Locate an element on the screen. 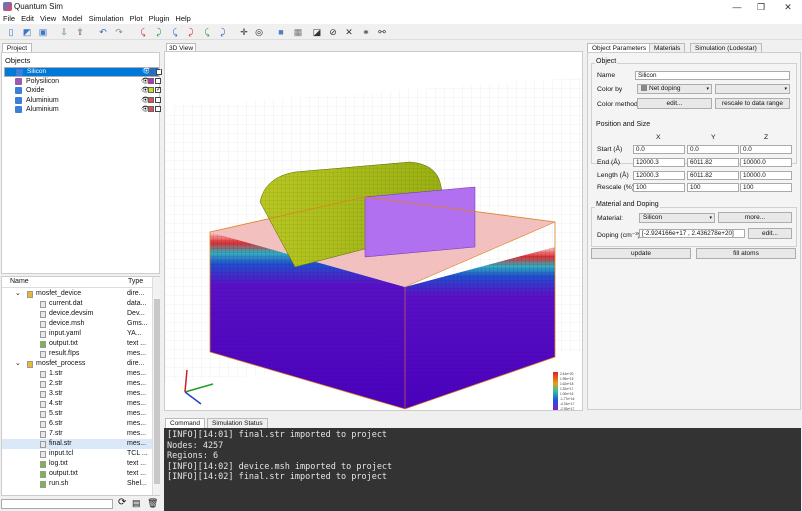 The image size is (802, 511). object-row: Silicon 👁 ✓ is located at coordinates (83, 72).